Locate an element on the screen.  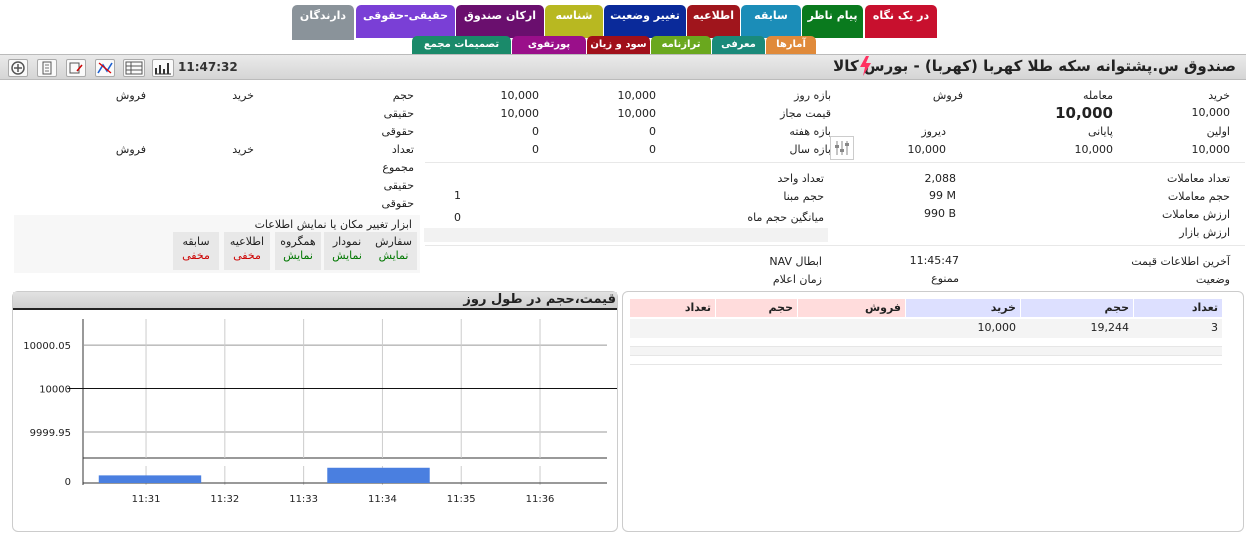
header-price-buy: خرید is located at coordinates (963, 308).